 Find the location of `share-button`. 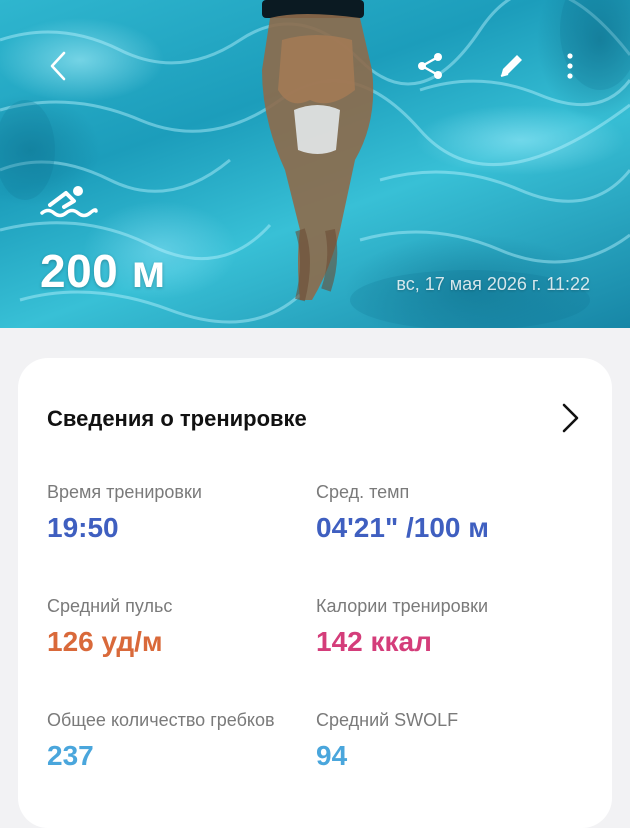

share-button is located at coordinates (430, 66).